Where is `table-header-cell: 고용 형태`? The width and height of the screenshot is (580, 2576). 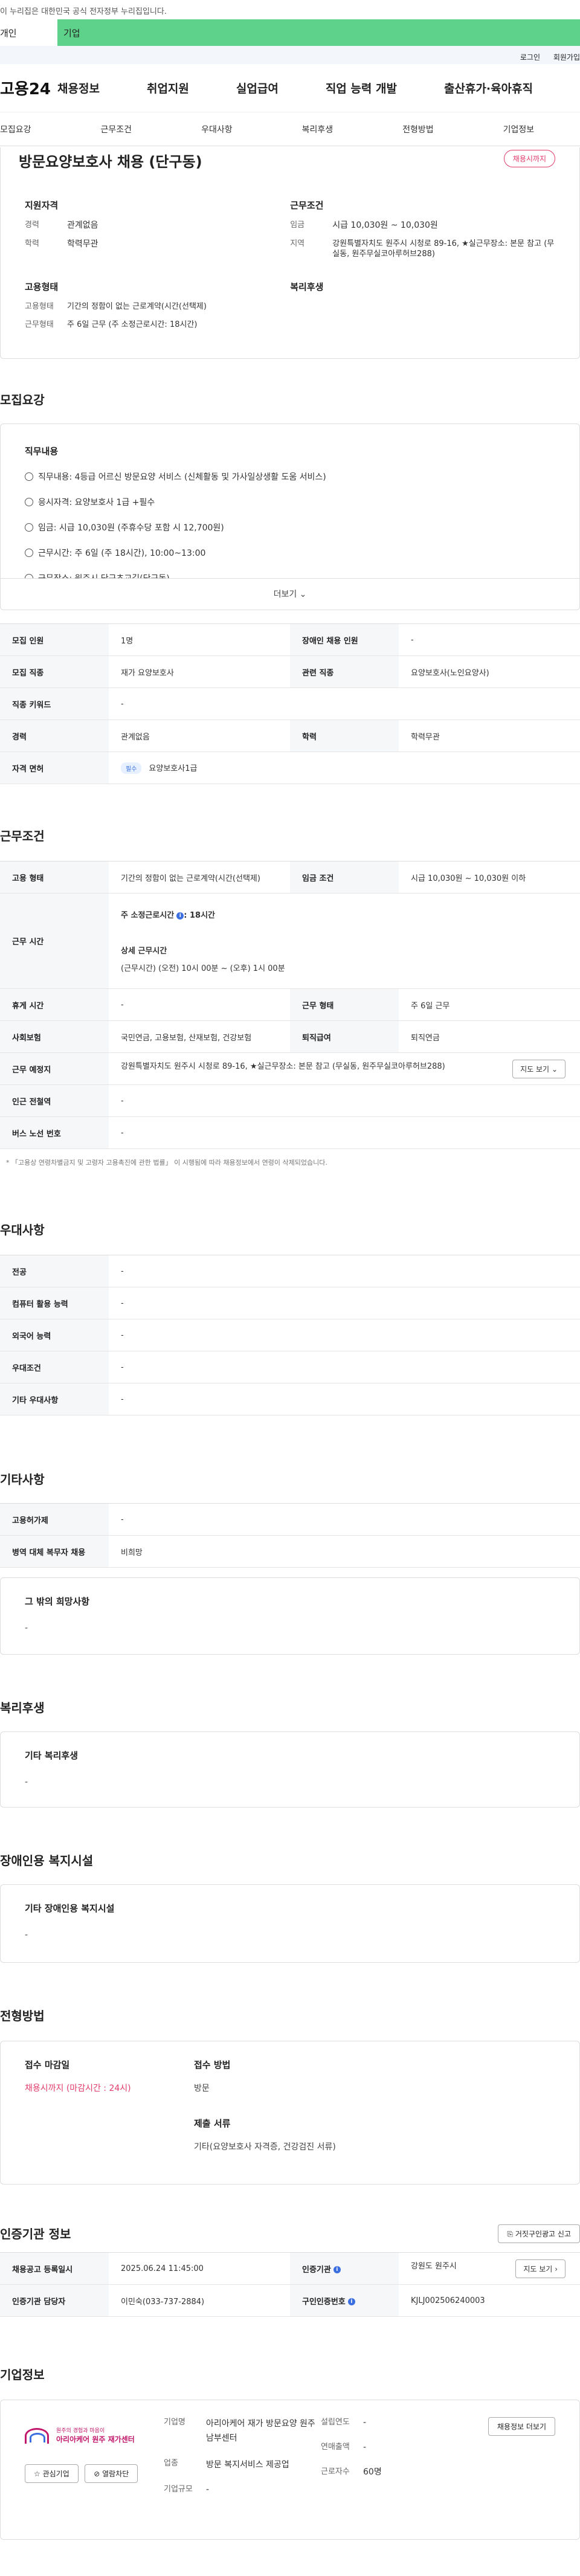
table-header-cell: 고용 형태 is located at coordinates (54, 878).